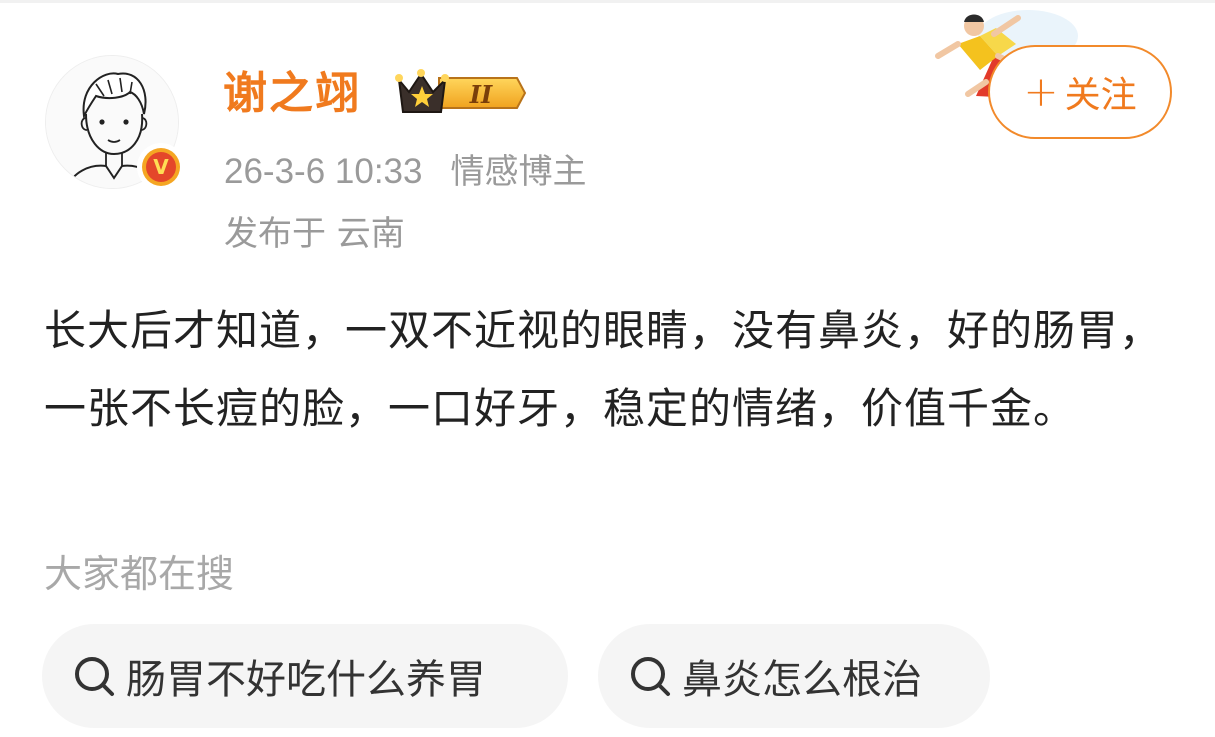 The width and height of the screenshot is (1215, 737). I want to click on post-location: 发布于 云南, so click(314, 234).